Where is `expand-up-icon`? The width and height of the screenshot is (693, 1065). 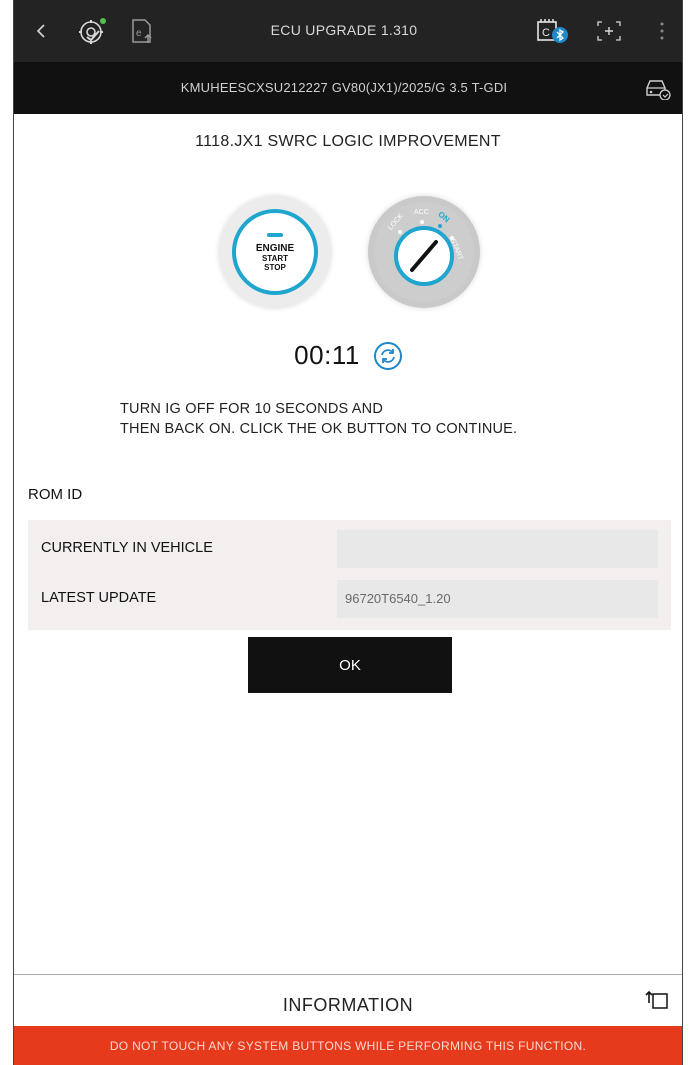 expand-up-icon is located at coordinates (656, 999).